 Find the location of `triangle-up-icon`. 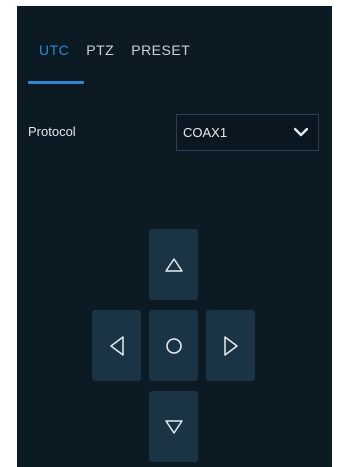

triangle-up-icon is located at coordinates (173, 264).